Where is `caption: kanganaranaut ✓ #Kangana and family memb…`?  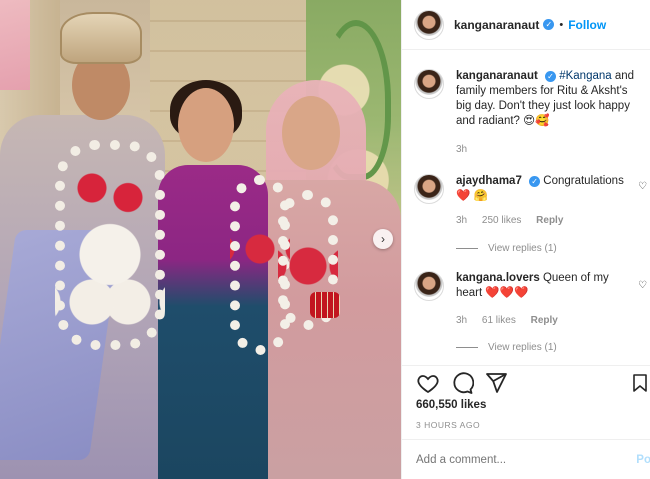 caption: kanganaranaut ✓ #Kangana and family memb… is located at coordinates (531, 99).